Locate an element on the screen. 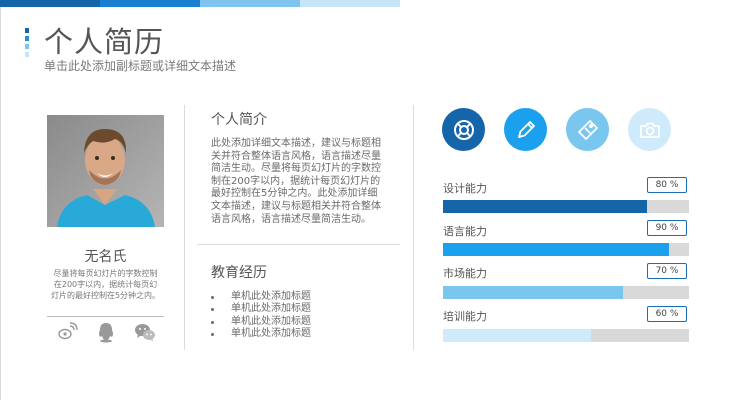 The width and height of the screenshot is (738, 400). title-accent-dots is located at coordinates (27, 42).